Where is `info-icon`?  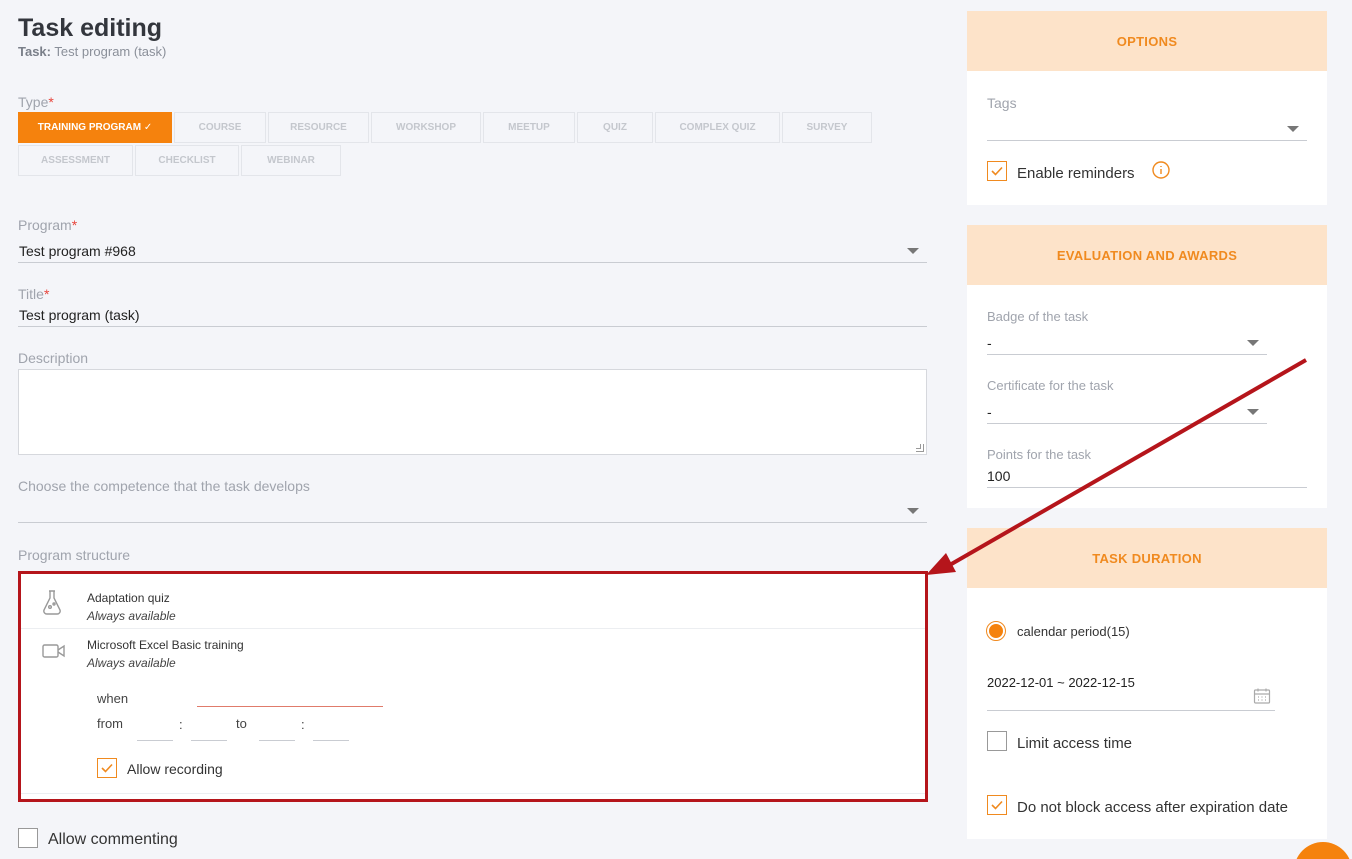
info-icon is located at coordinates (1161, 172).